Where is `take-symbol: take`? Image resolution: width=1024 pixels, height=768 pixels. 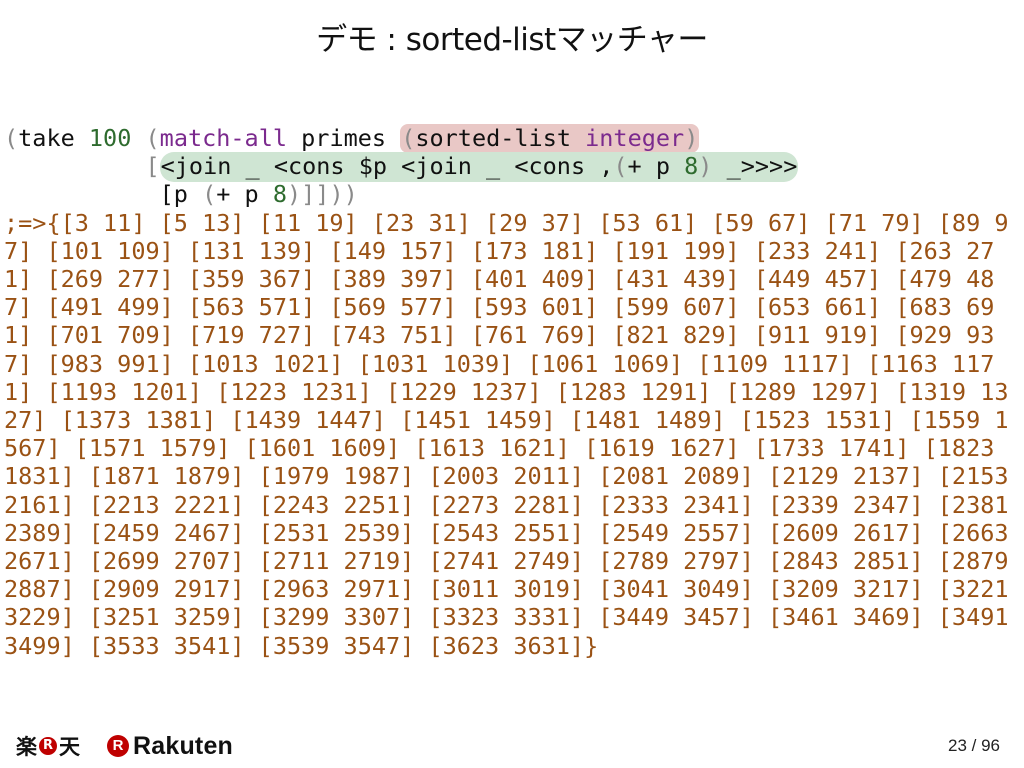
take-symbol: take is located at coordinates (53, 138).